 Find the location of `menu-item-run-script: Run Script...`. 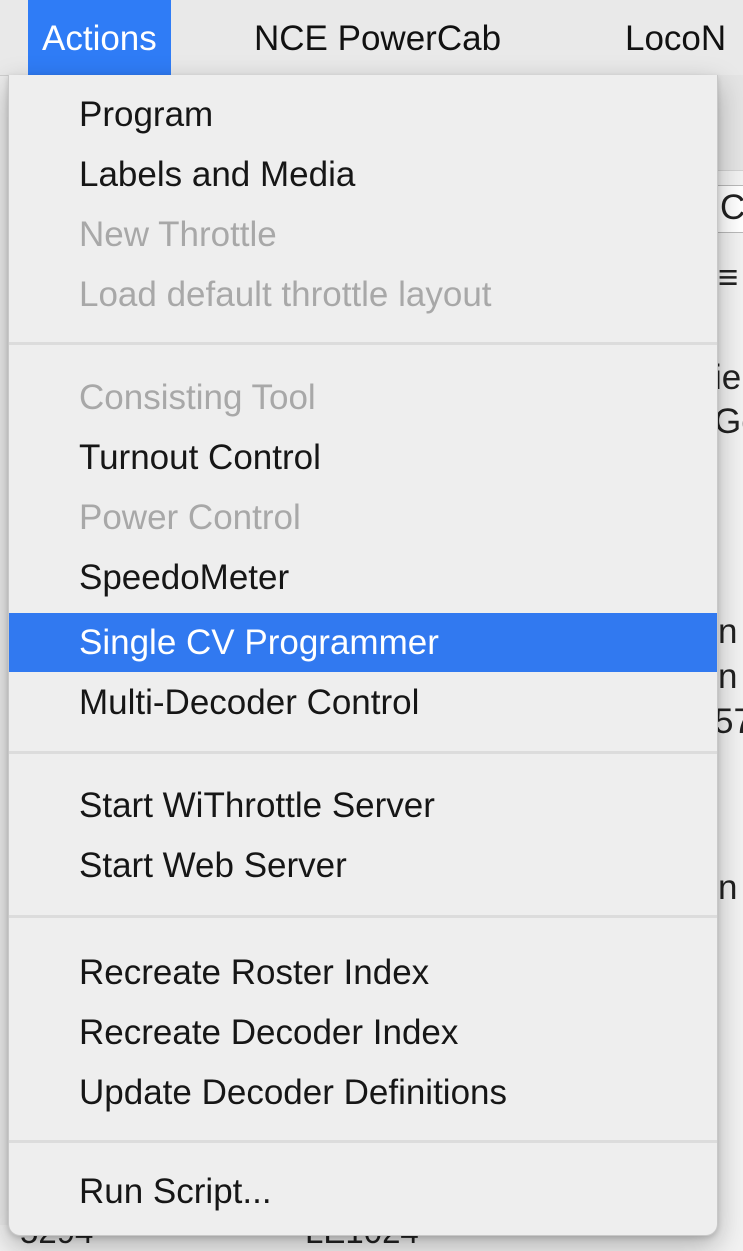

menu-item-run-script: Run Script... is located at coordinates (363, 1191).